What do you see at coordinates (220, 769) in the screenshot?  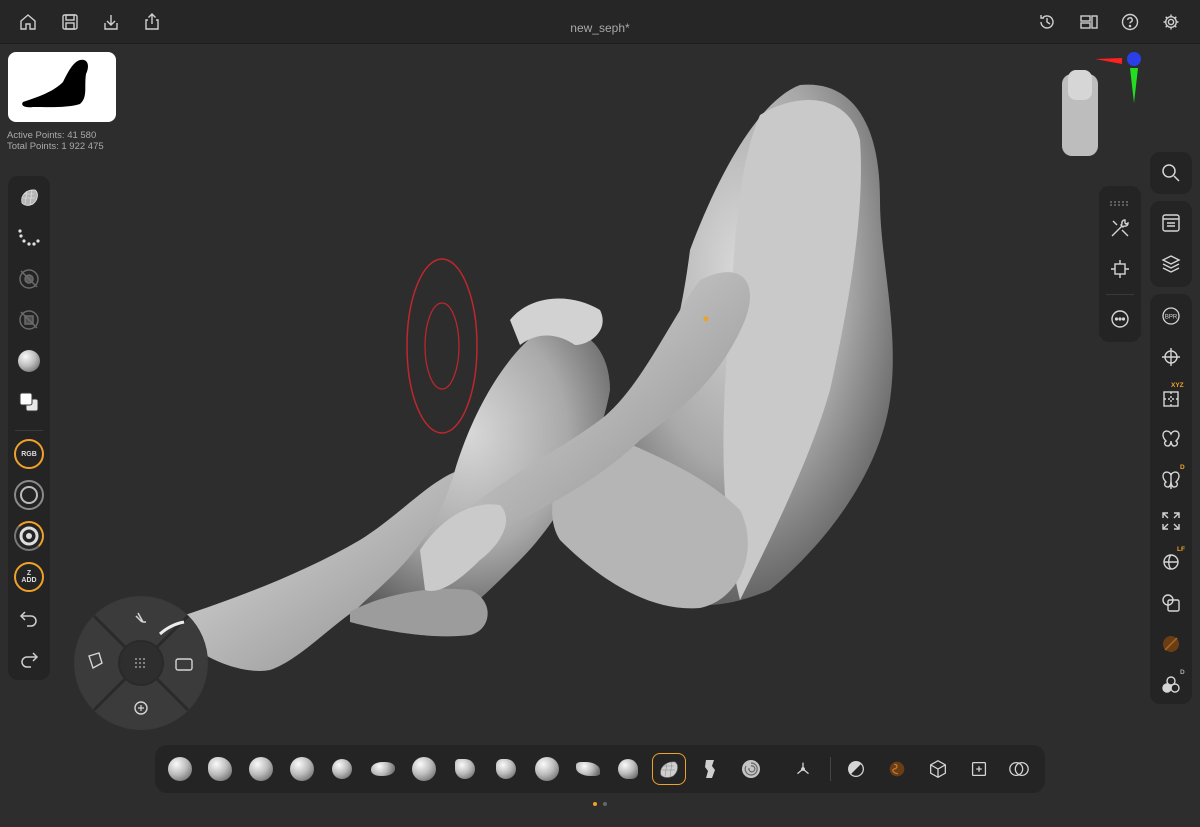 I see `clay-brush` at bounding box center [220, 769].